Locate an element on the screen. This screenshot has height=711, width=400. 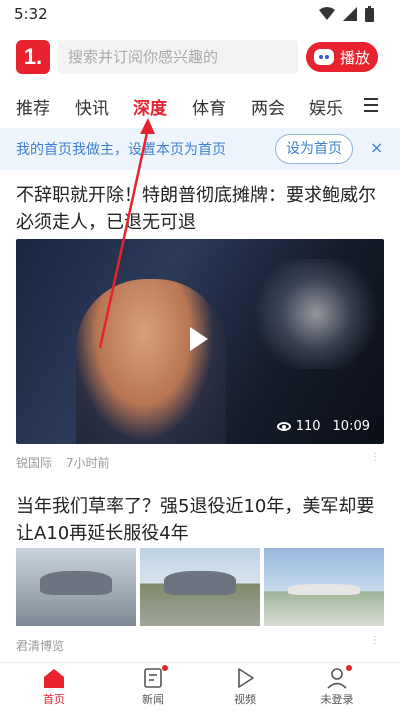
nav-video: 视频 is located at coordinates (245, 687).